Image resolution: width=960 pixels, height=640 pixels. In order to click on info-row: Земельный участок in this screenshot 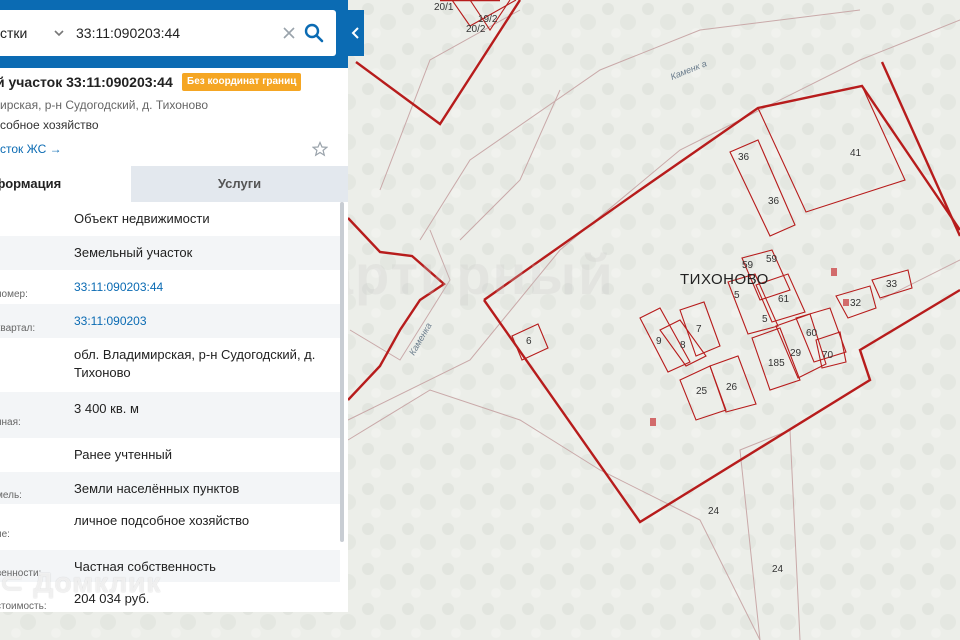, I will do `click(170, 253)`.